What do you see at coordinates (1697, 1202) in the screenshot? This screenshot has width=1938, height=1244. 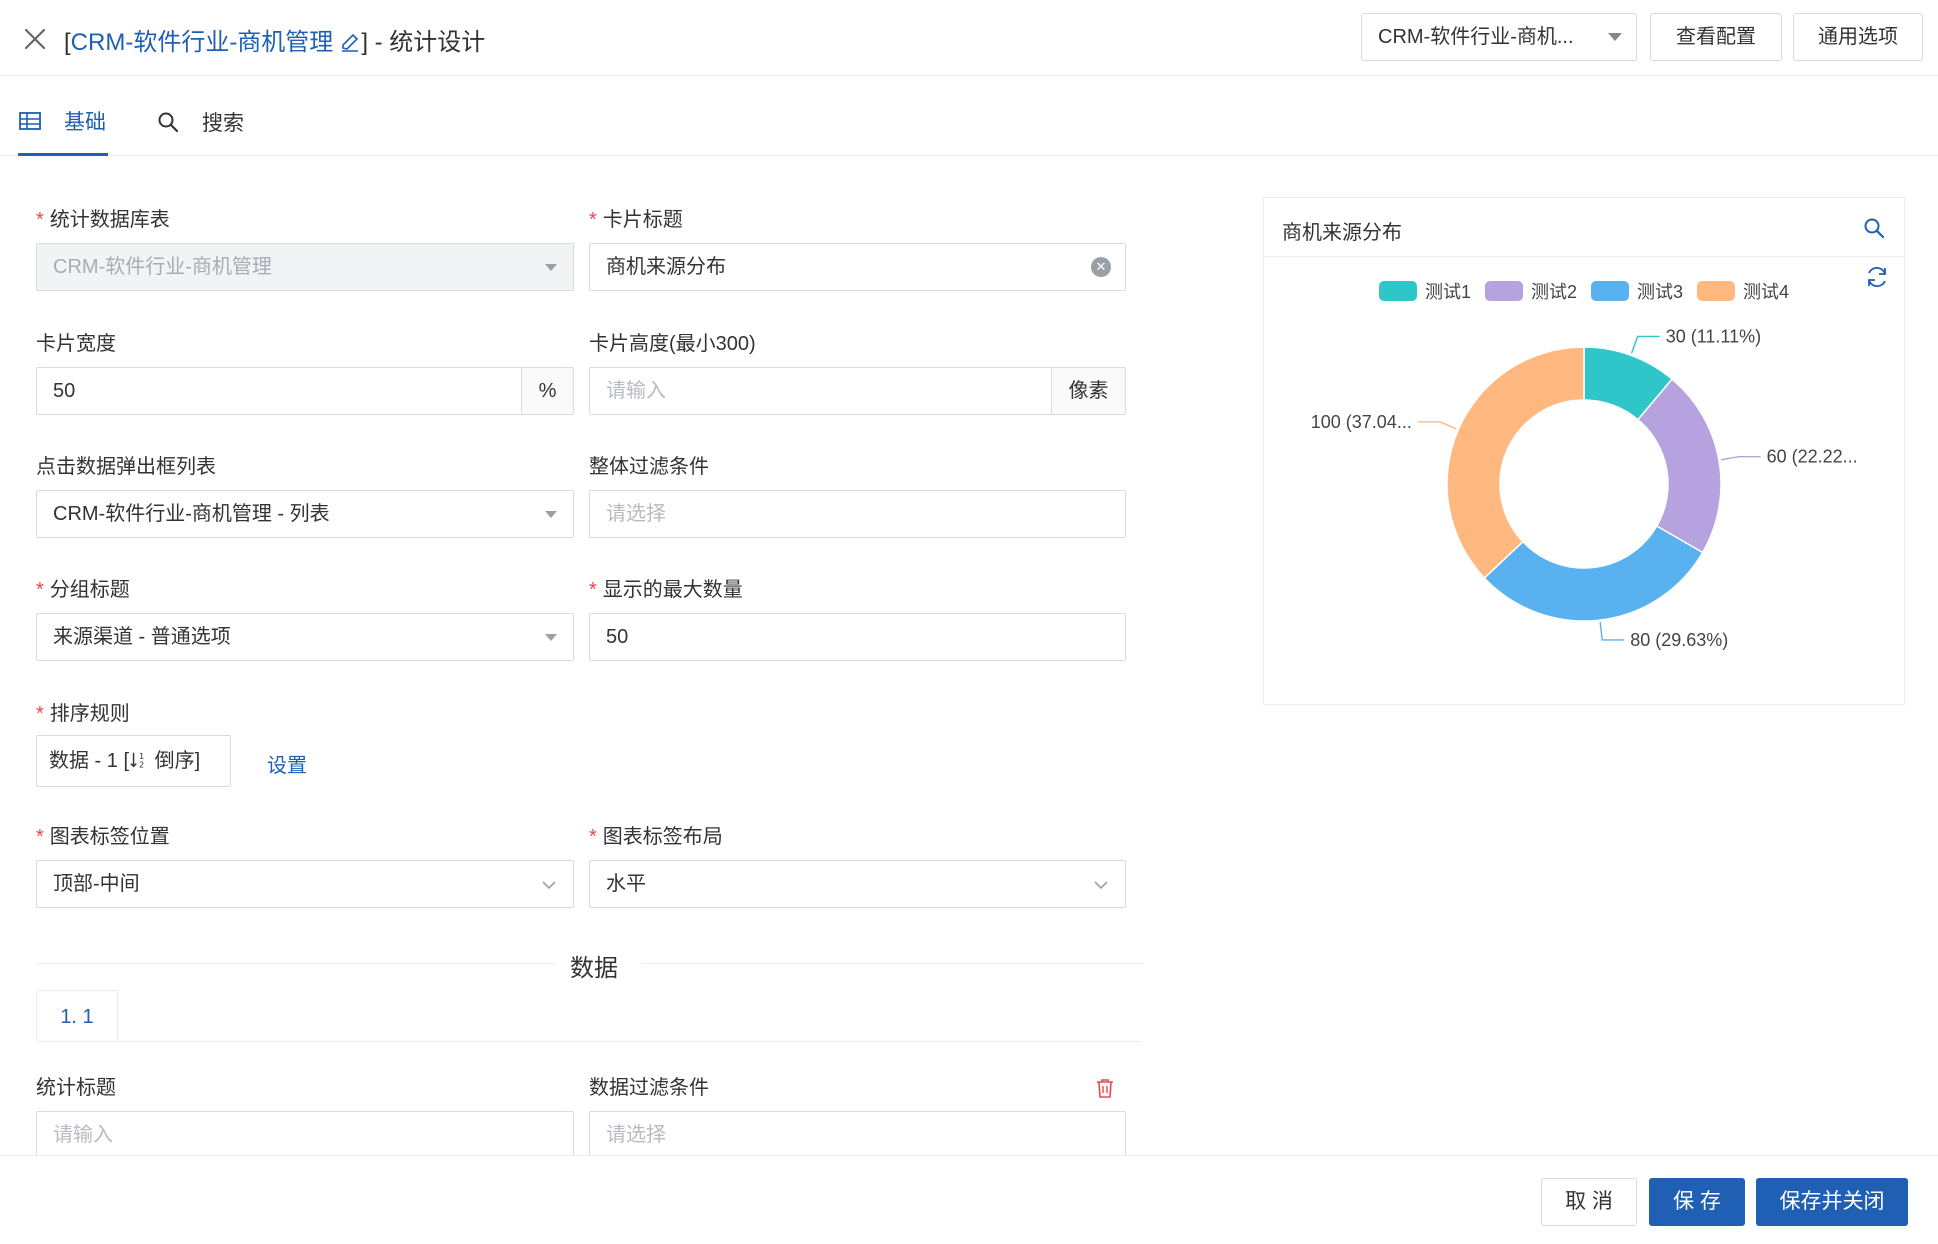 I see `save-button: 保 存` at bounding box center [1697, 1202].